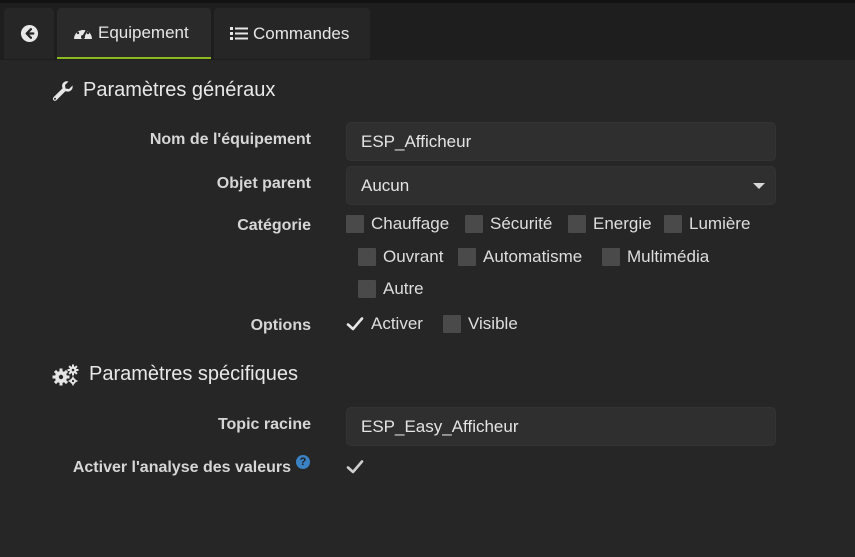  I want to click on topic-label: Topic racine, so click(264, 424).